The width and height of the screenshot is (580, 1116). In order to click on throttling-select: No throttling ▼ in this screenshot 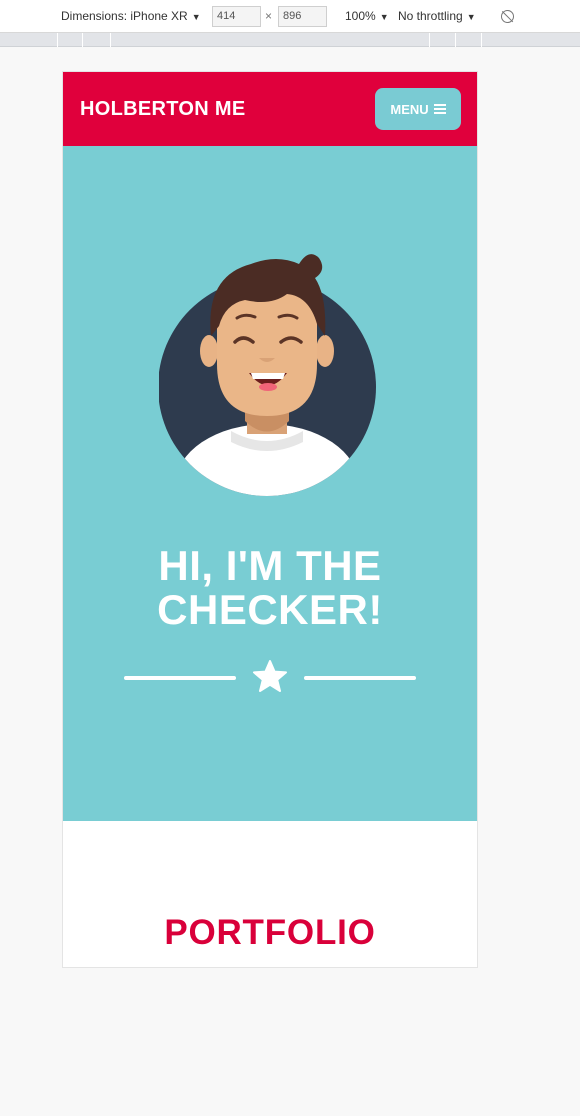, I will do `click(437, 16)`.